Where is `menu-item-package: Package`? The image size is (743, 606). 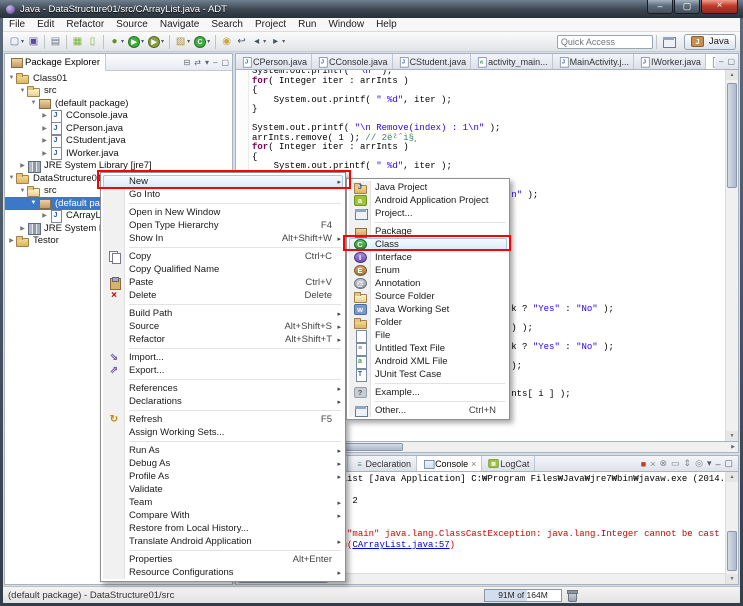 menu-item-package: Package is located at coordinates (428, 231).